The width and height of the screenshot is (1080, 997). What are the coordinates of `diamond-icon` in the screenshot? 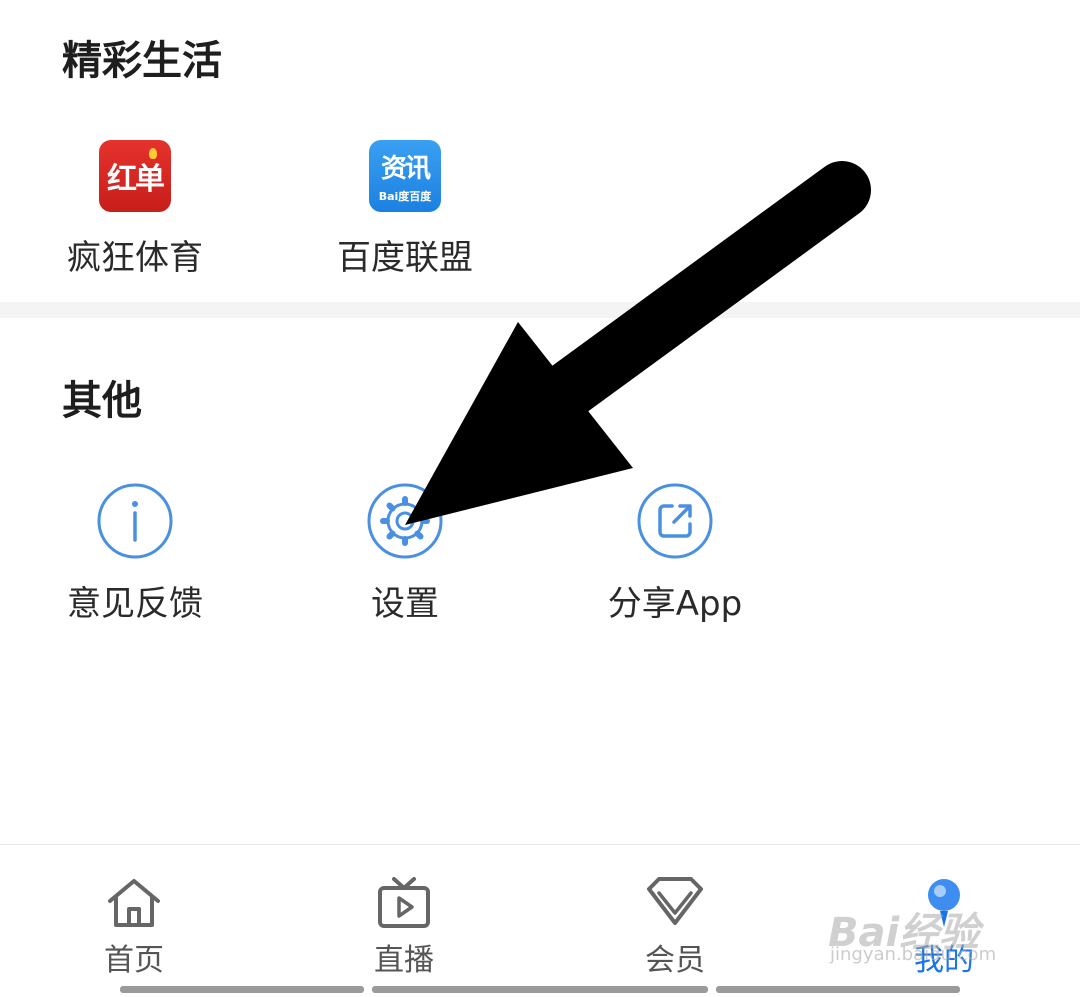 It's located at (675, 901).